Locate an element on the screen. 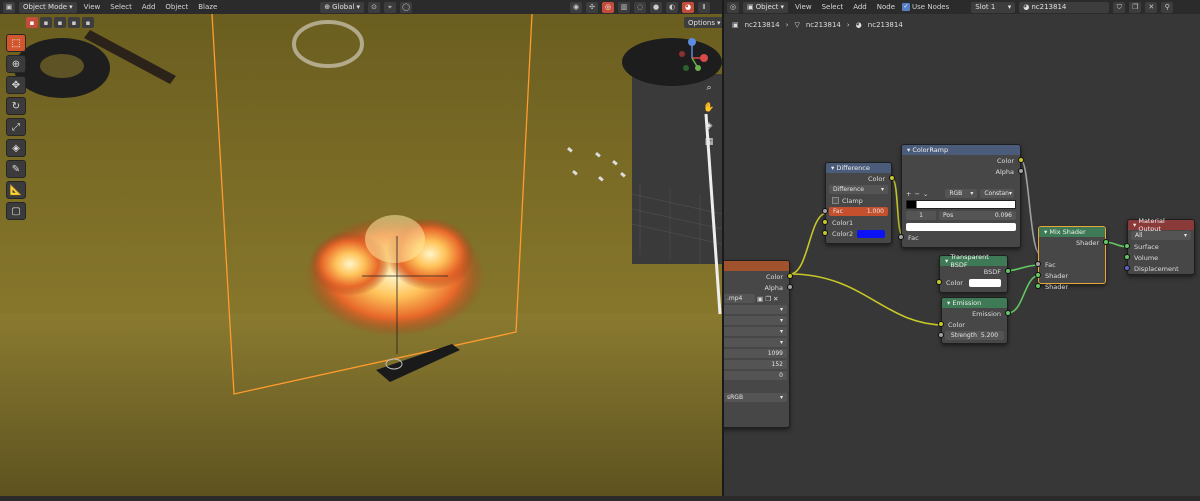  select-box-icon: ▪ is located at coordinates (32, 22).